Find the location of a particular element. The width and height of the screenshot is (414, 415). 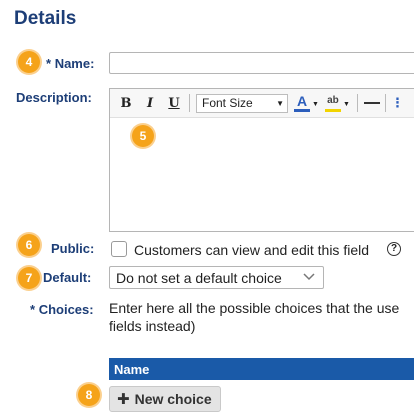

choices-label-text: Choices: is located at coordinates (66, 309).